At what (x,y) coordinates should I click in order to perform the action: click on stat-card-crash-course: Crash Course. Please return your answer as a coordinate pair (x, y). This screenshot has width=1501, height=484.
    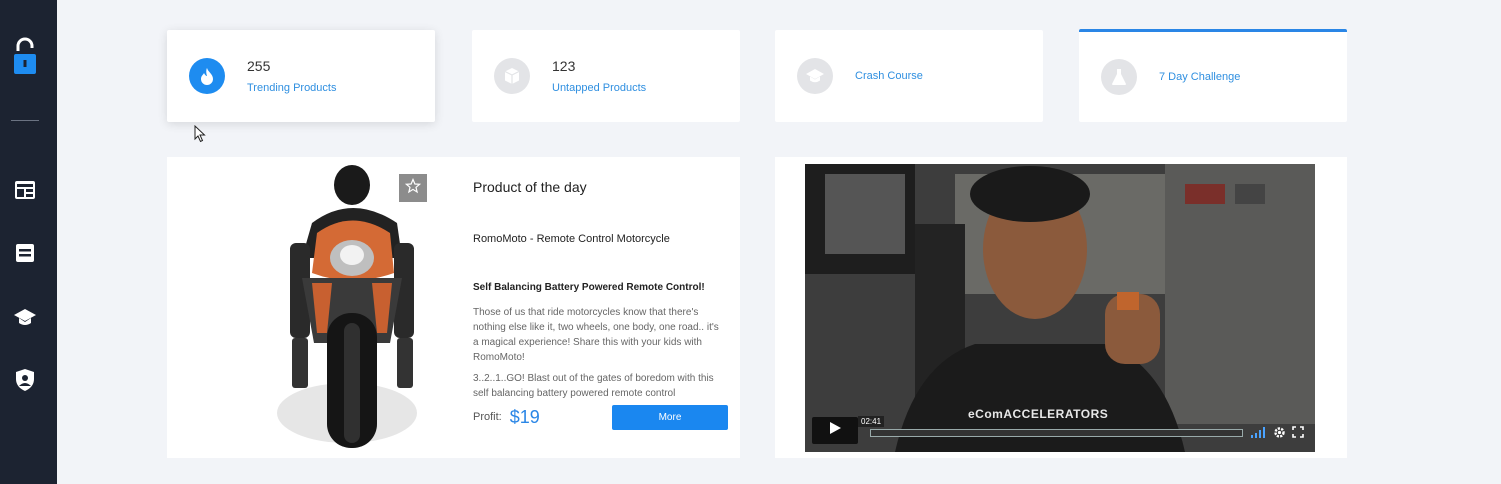
    Looking at the image, I should click on (909, 76).